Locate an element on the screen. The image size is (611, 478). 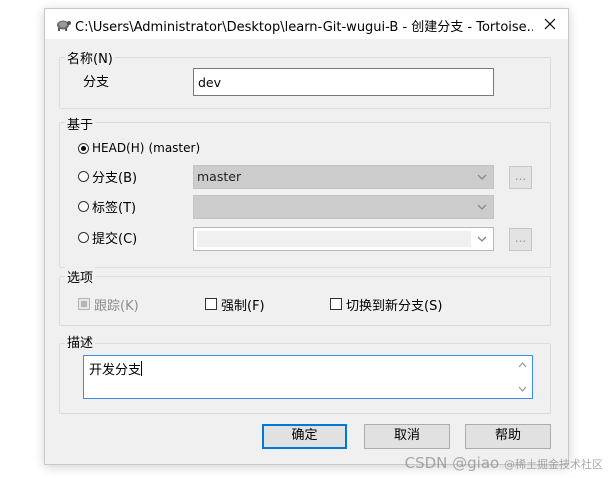
force-checkbox: 强制(F) is located at coordinates (235, 304).